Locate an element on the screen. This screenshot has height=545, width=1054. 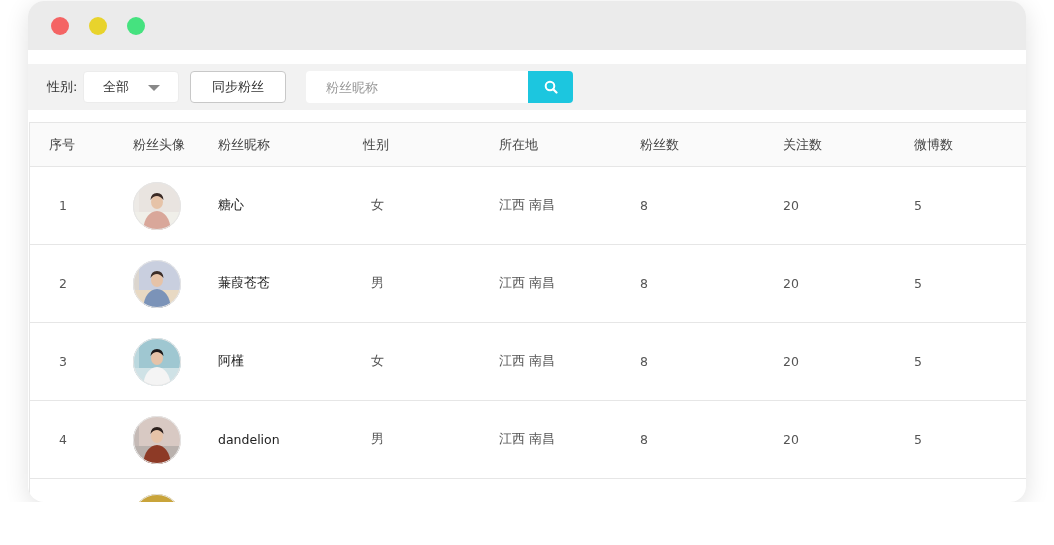
header-cell: 粉丝头像 is located at coordinates (159, 144).